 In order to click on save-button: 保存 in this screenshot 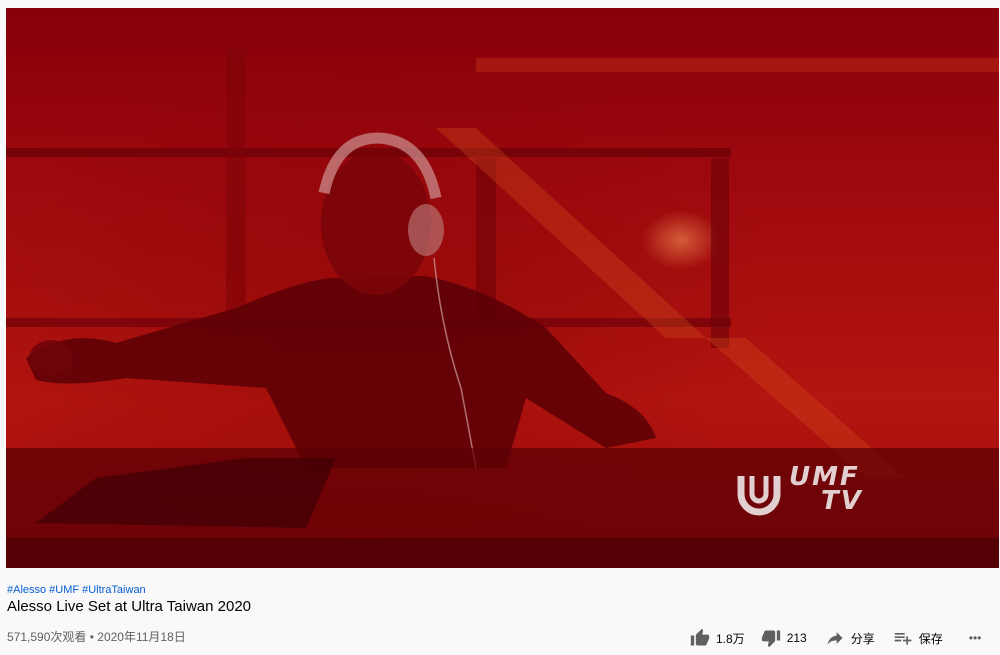, I will do `click(918, 638)`.